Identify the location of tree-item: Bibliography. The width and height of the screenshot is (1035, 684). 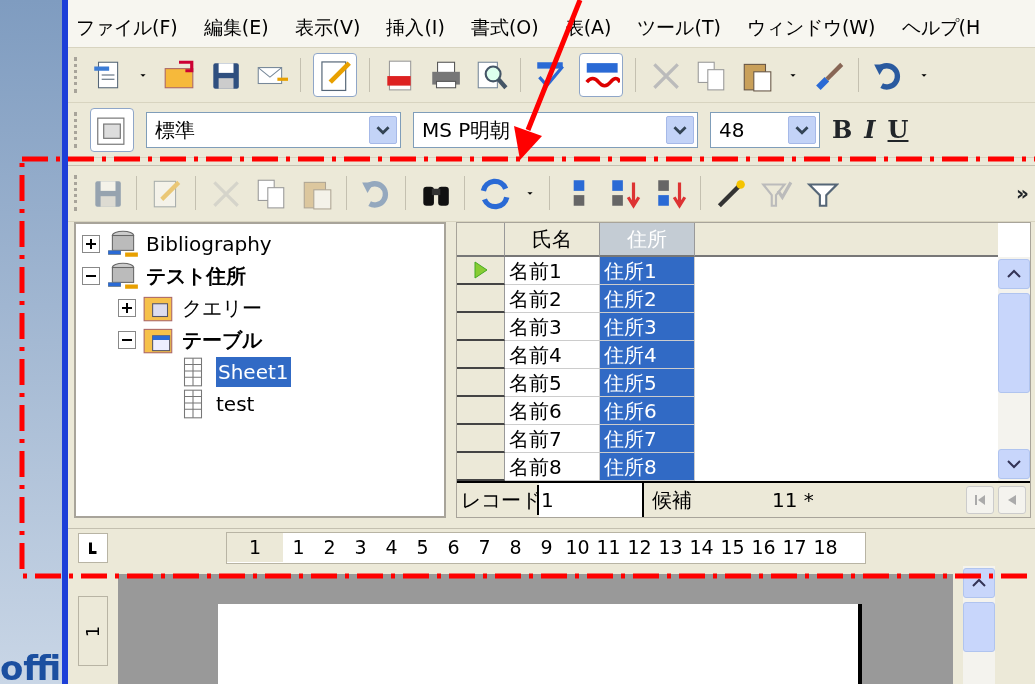
(209, 244).